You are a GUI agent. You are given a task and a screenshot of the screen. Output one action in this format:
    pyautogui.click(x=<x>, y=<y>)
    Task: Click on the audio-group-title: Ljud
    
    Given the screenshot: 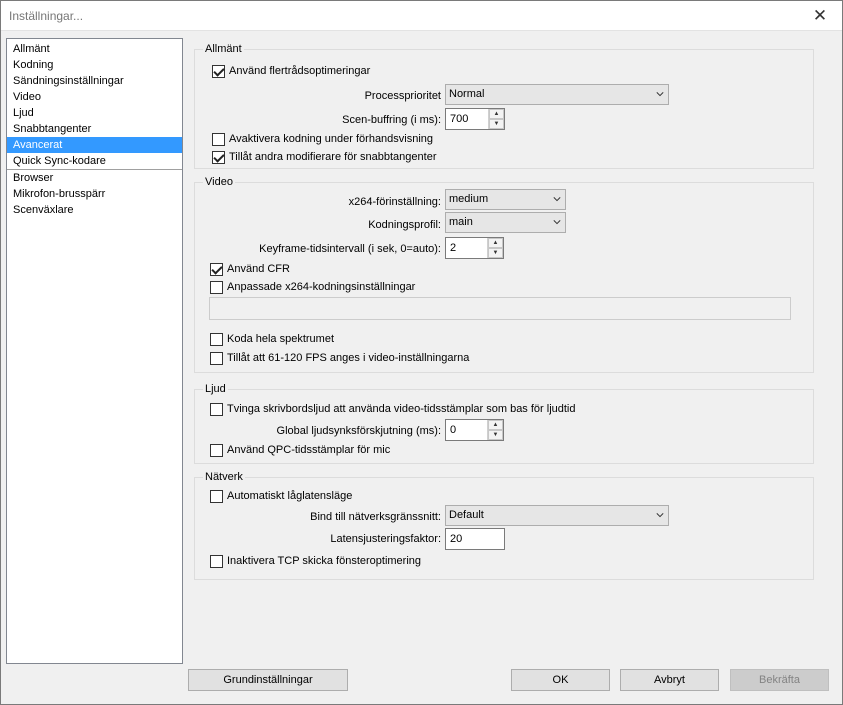 What is the action you would take?
    pyautogui.click(x=215, y=389)
    